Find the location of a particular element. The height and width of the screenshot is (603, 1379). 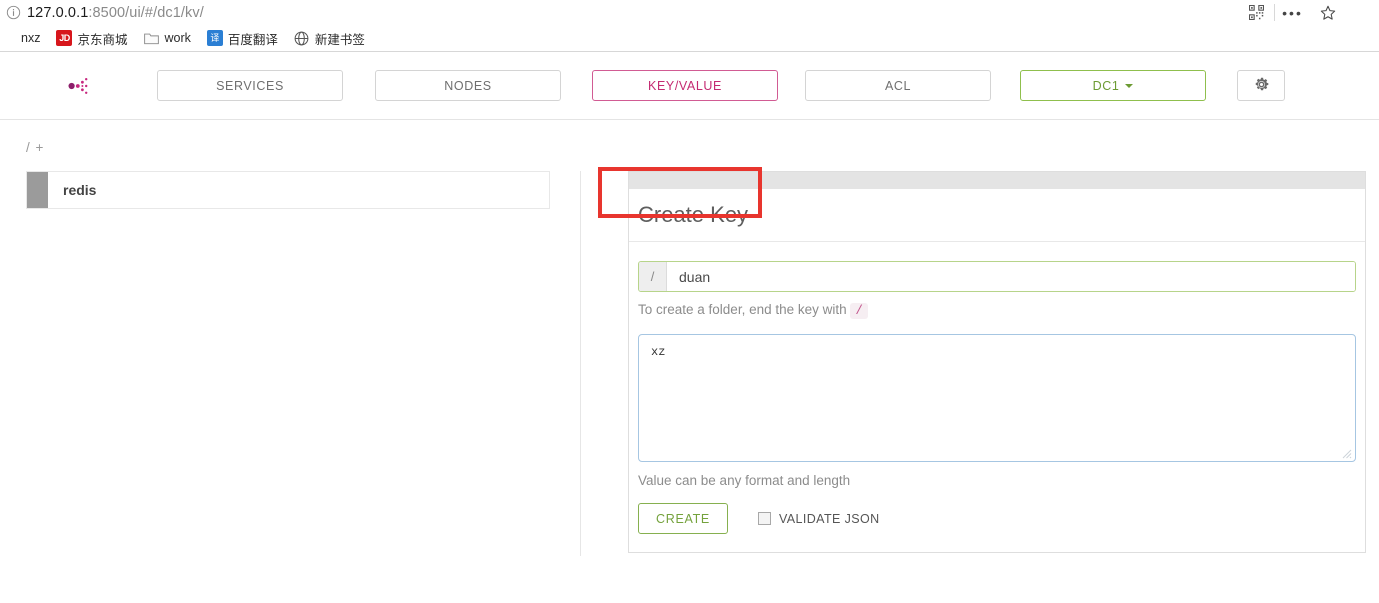

create-key-actions: CREATE VALIDATE JSON is located at coordinates (997, 527).